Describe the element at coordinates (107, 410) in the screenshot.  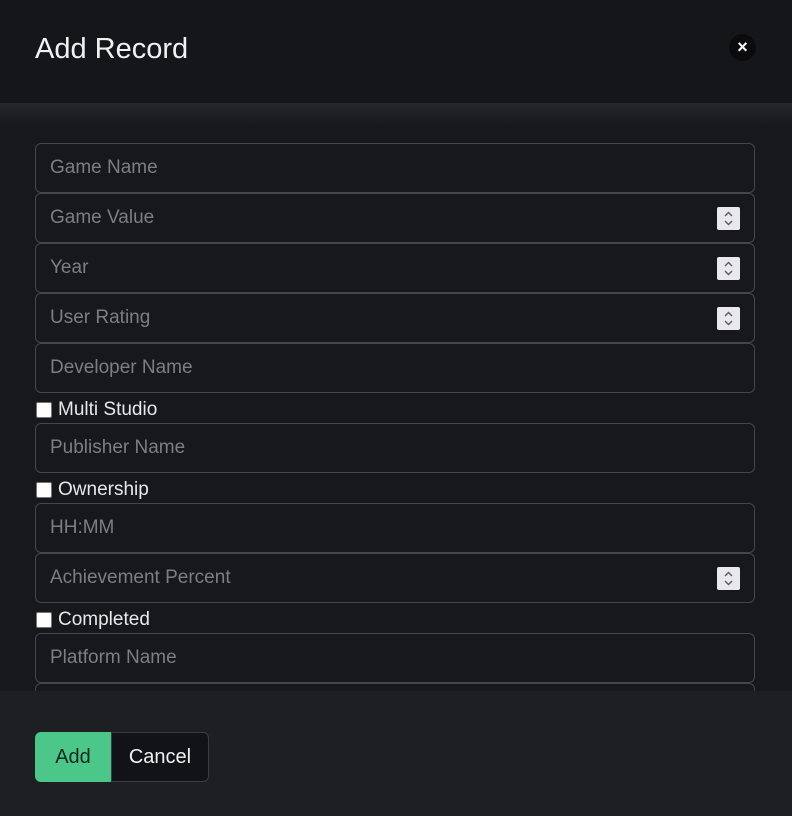
I see `multi-studio-label: Multi Studio` at that location.